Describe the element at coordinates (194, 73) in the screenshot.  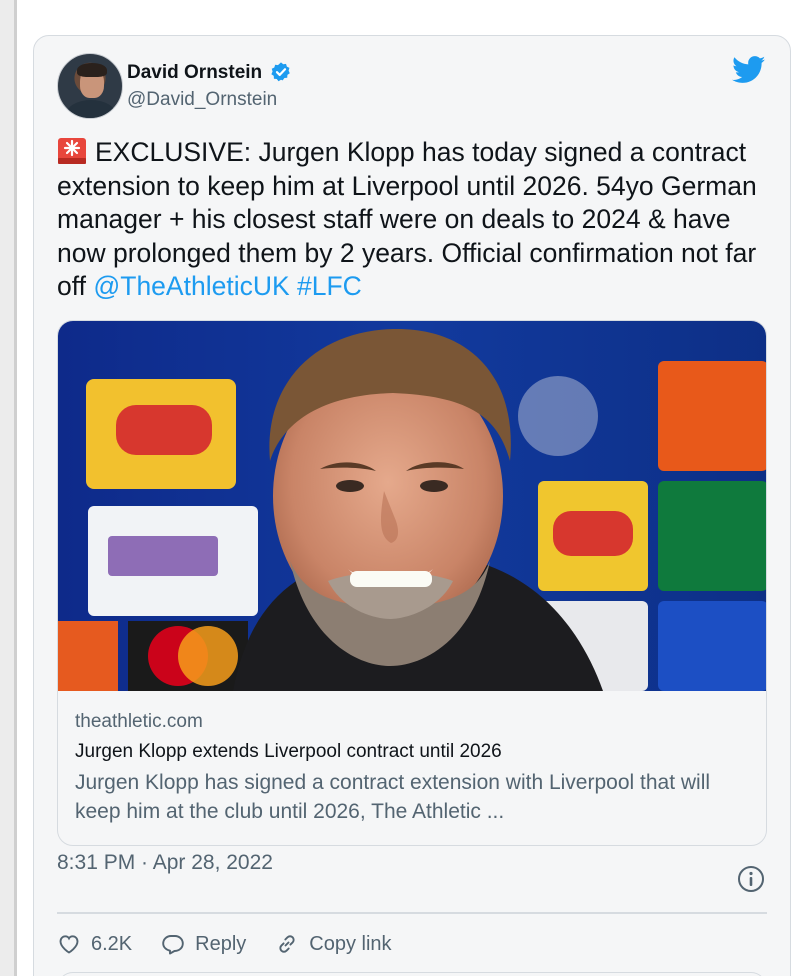
I see `author-name: David Ornstein` at that location.